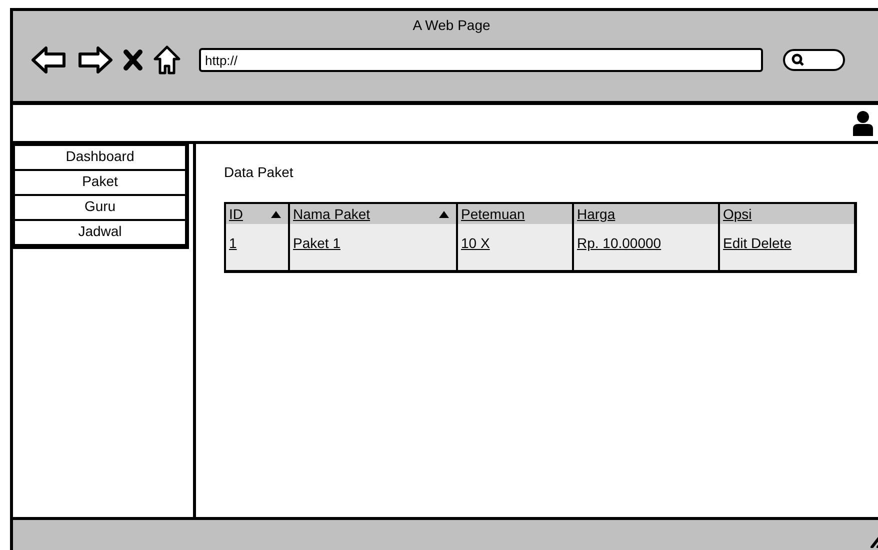 This screenshot has width=878, height=550. I want to click on back-arrow-icon, so click(49, 60).